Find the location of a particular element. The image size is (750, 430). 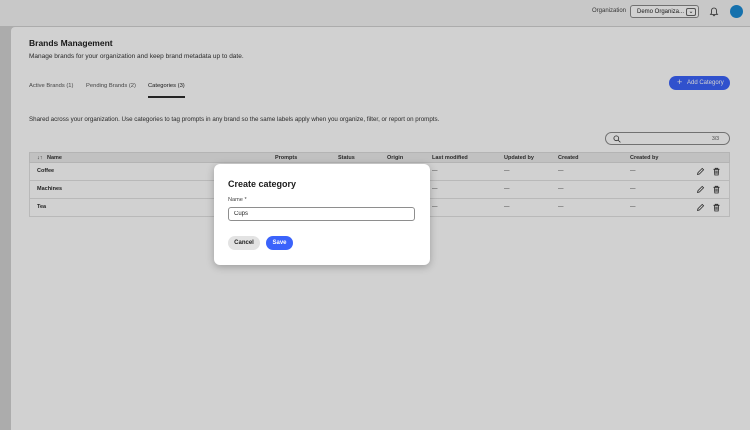

name-label-text: Name is located at coordinates (235, 200).